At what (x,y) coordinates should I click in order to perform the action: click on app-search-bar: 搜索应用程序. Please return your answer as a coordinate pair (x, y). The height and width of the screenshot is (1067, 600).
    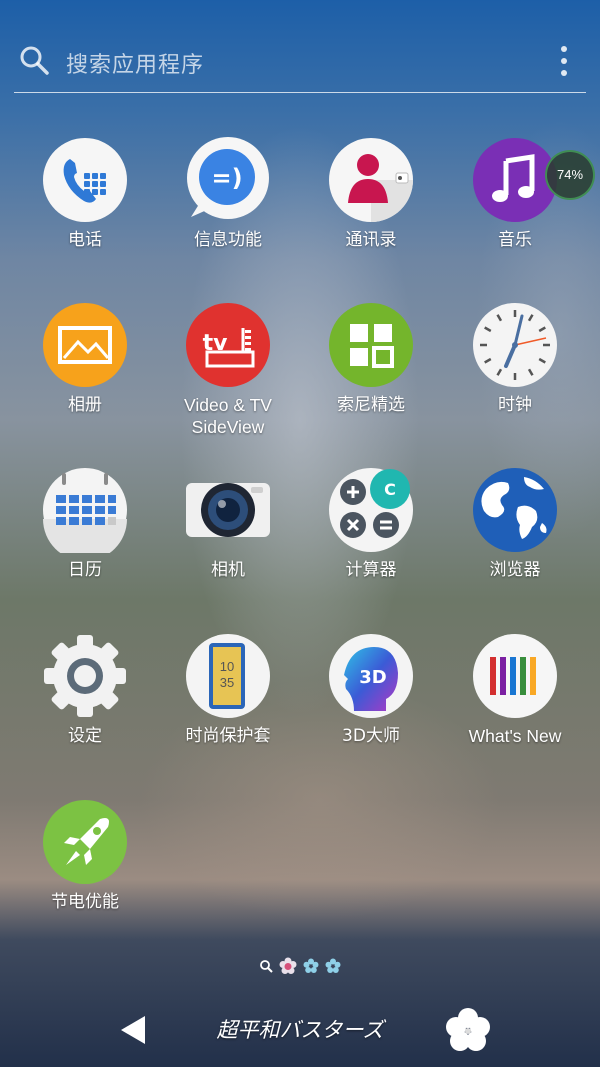
    Looking at the image, I should click on (300, 61).